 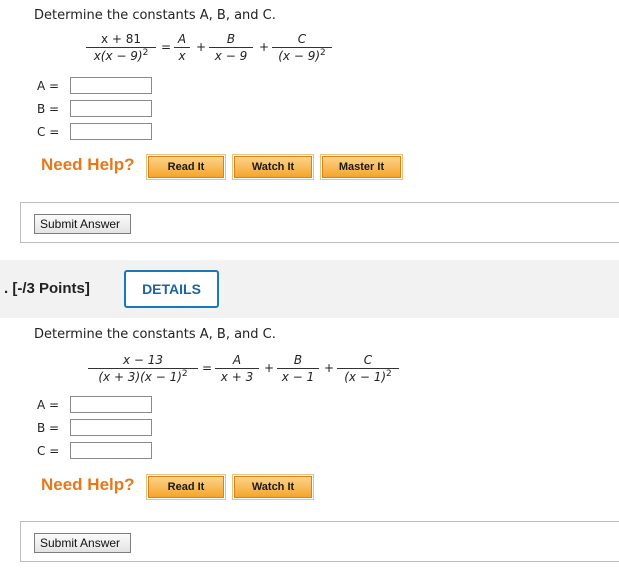 What do you see at coordinates (155, 334) in the screenshot?
I see `q2-prompt: Determine the constants A, B, and C.` at bounding box center [155, 334].